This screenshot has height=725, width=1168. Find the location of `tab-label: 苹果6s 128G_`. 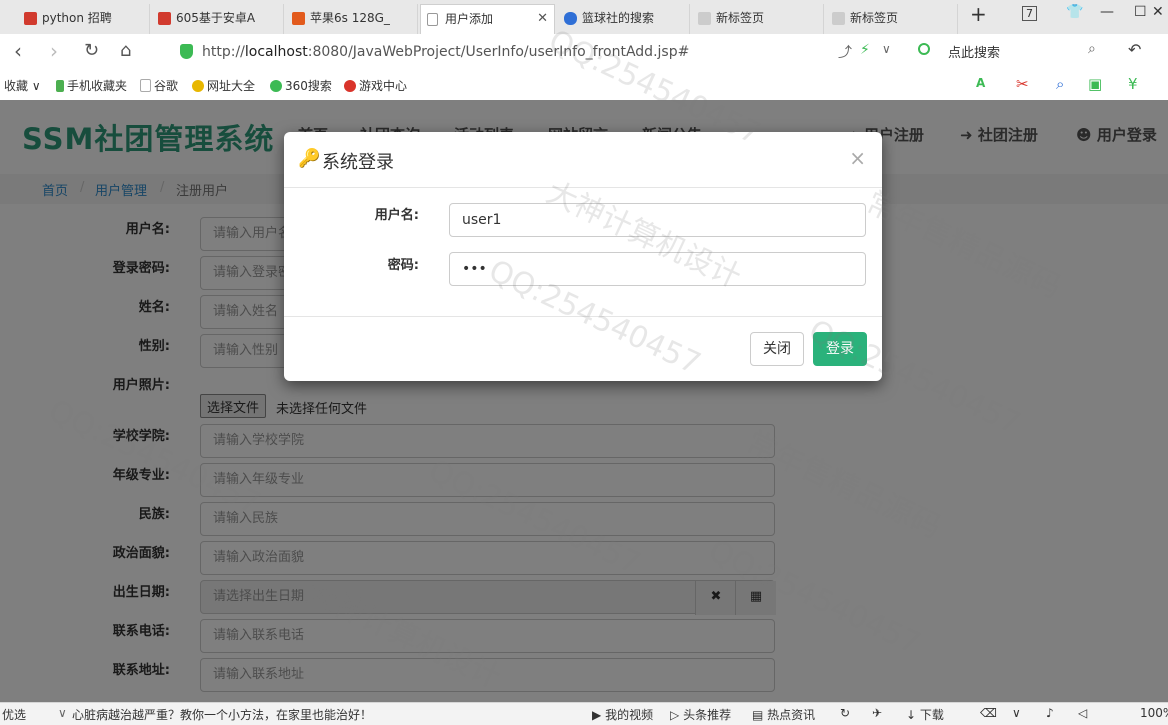

tab-label: 苹果6s 128G_ is located at coordinates (350, 18).